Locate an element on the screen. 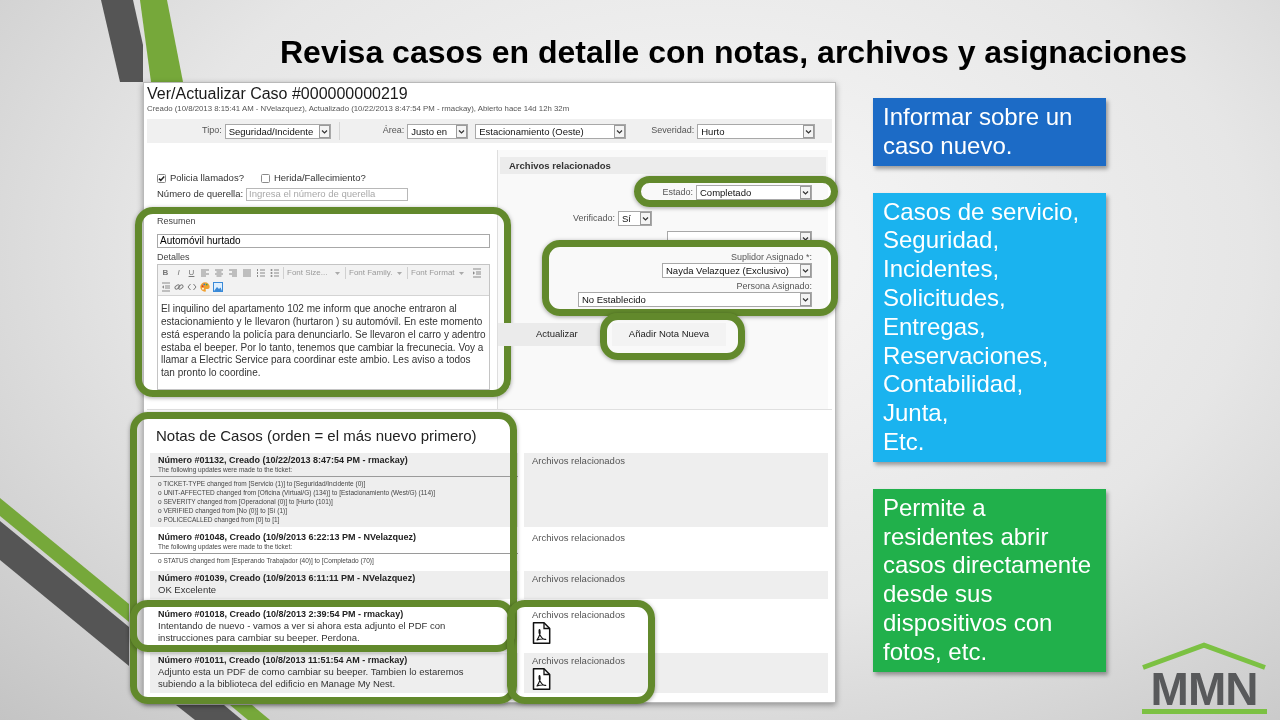 The height and width of the screenshot is (720, 1280). link-icon is located at coordinates (179, 287).